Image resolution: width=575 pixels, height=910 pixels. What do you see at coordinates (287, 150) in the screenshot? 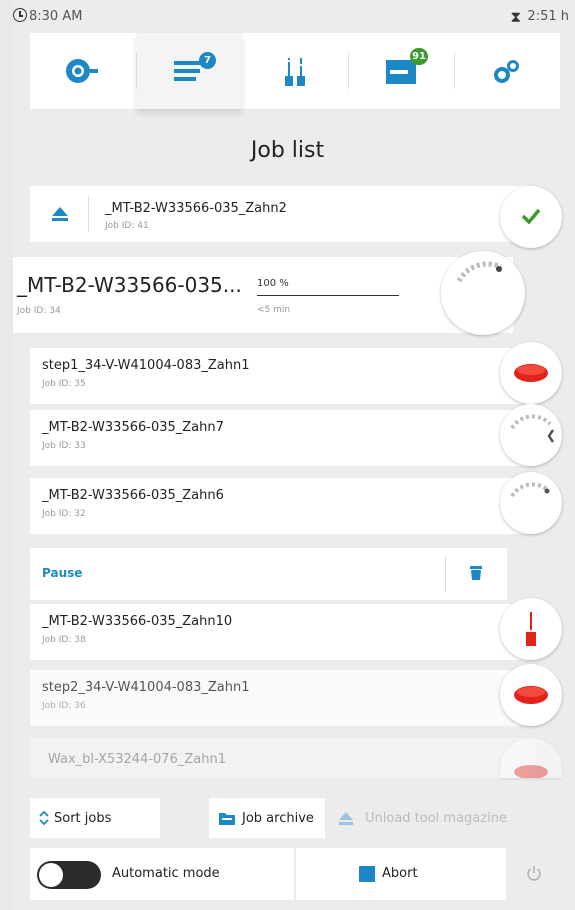
I see `page-title: Job list` at bounding box center [287, 150].